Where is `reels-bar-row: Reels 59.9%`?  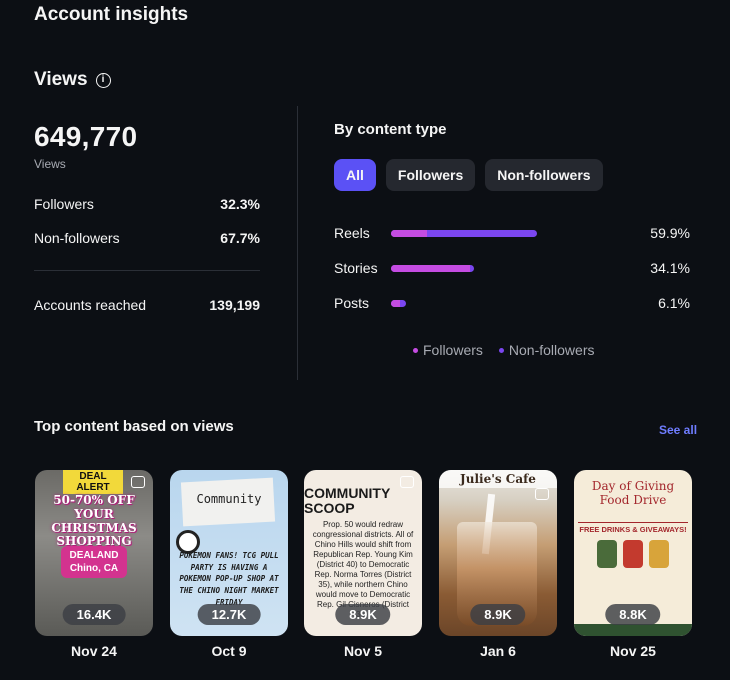 reels-bar-row: Reels 59.9% is located at coordinates (512, 233).